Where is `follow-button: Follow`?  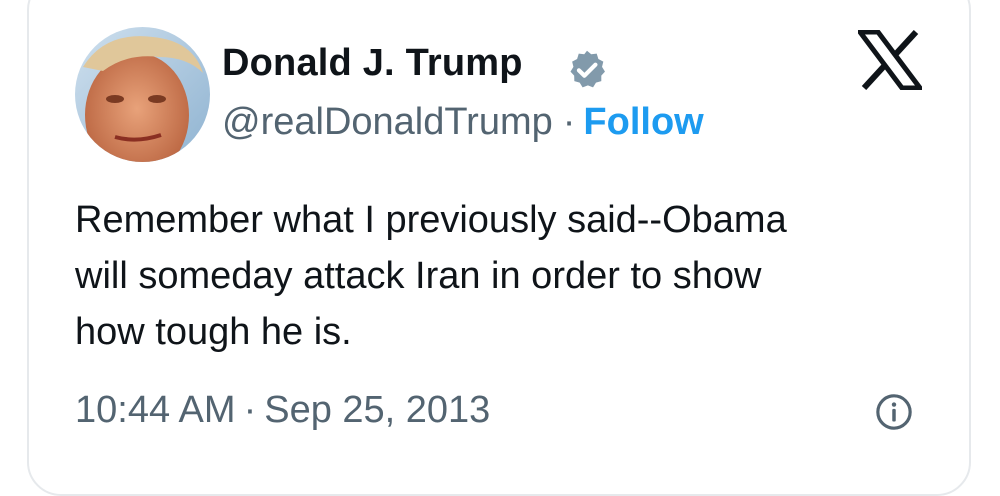
follow-button: Follow is located at coordinates (643, 122).